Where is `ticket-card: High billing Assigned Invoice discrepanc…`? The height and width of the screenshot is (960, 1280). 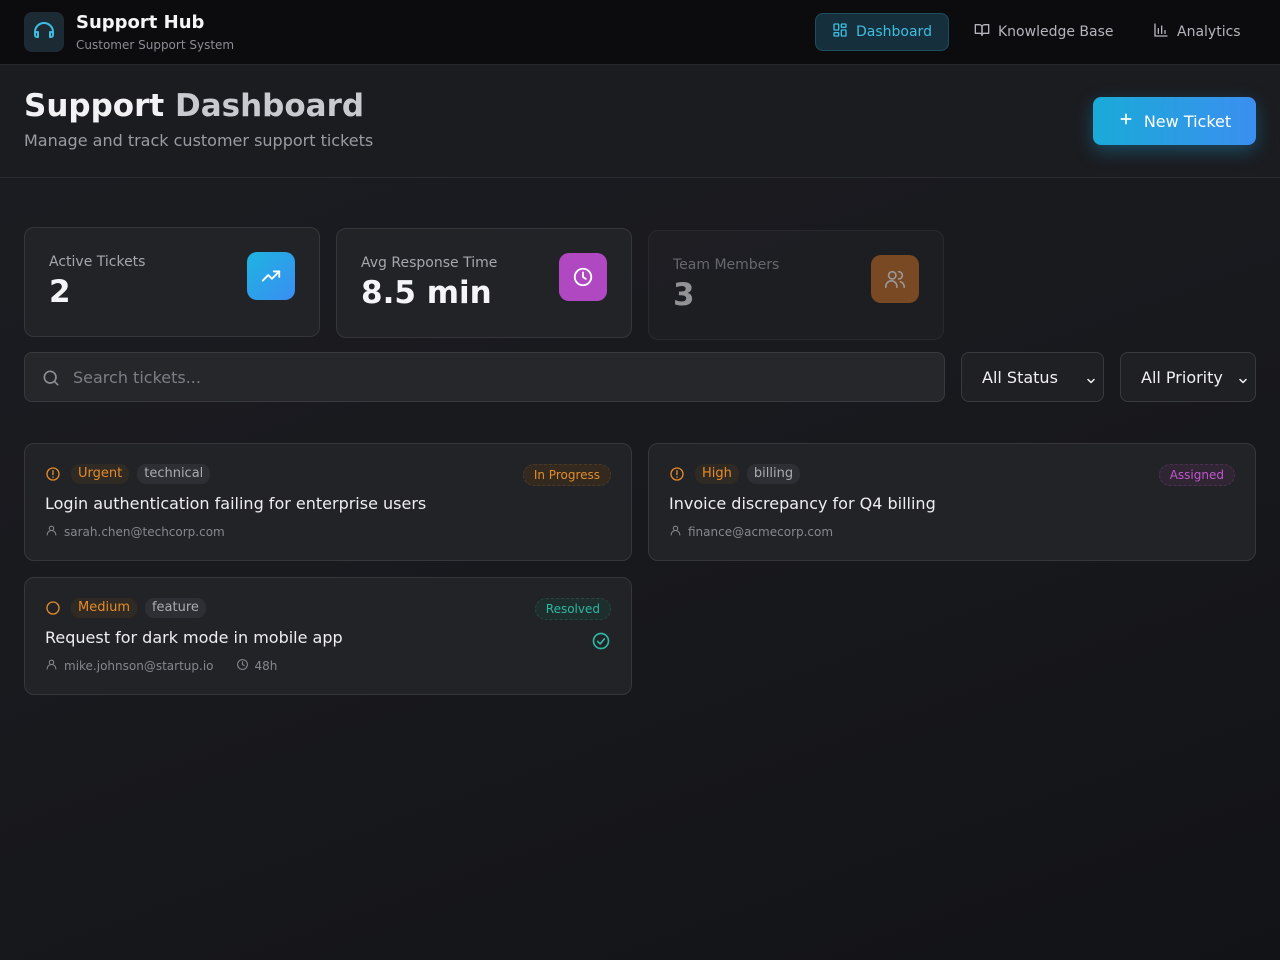
ticket-card: High billing Assigned Invoice discrepanc… is located at coordinates (952, 502).